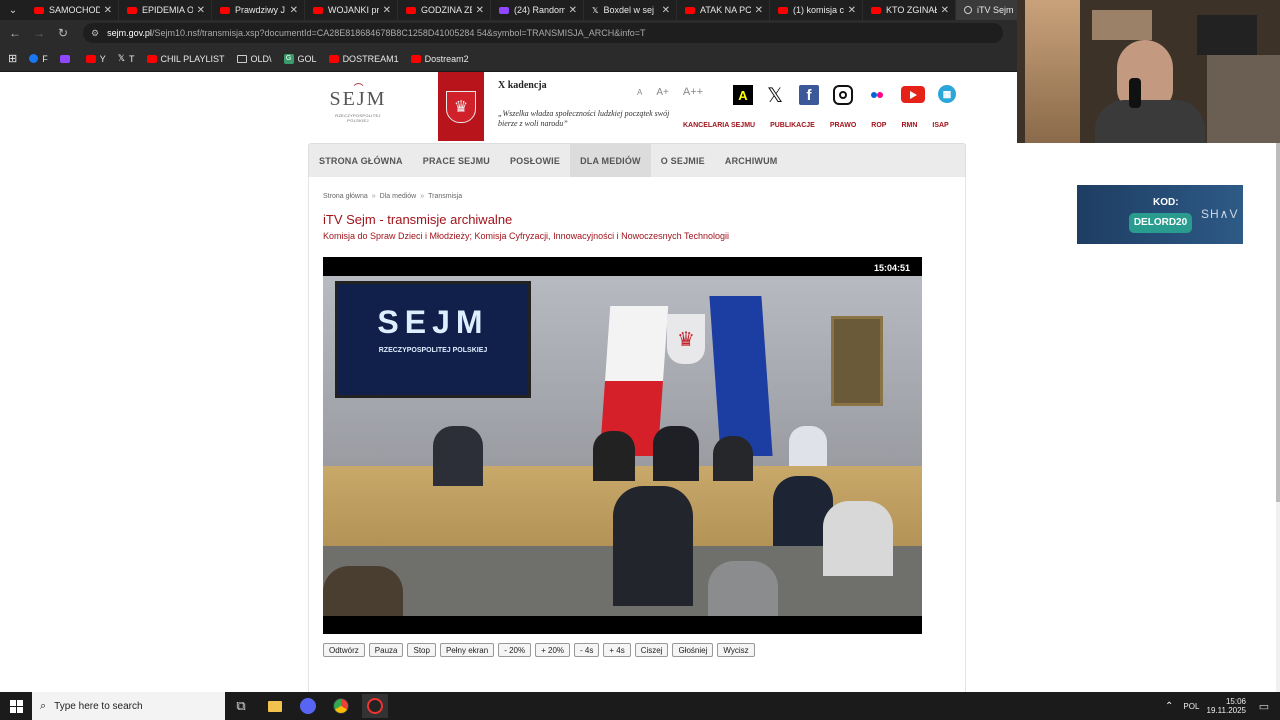 The width and height of the screenshot is (1280, 720). Describe the element at coordinates (940, 125) in the screenshot. I see `top-link: ISAP` at that location.